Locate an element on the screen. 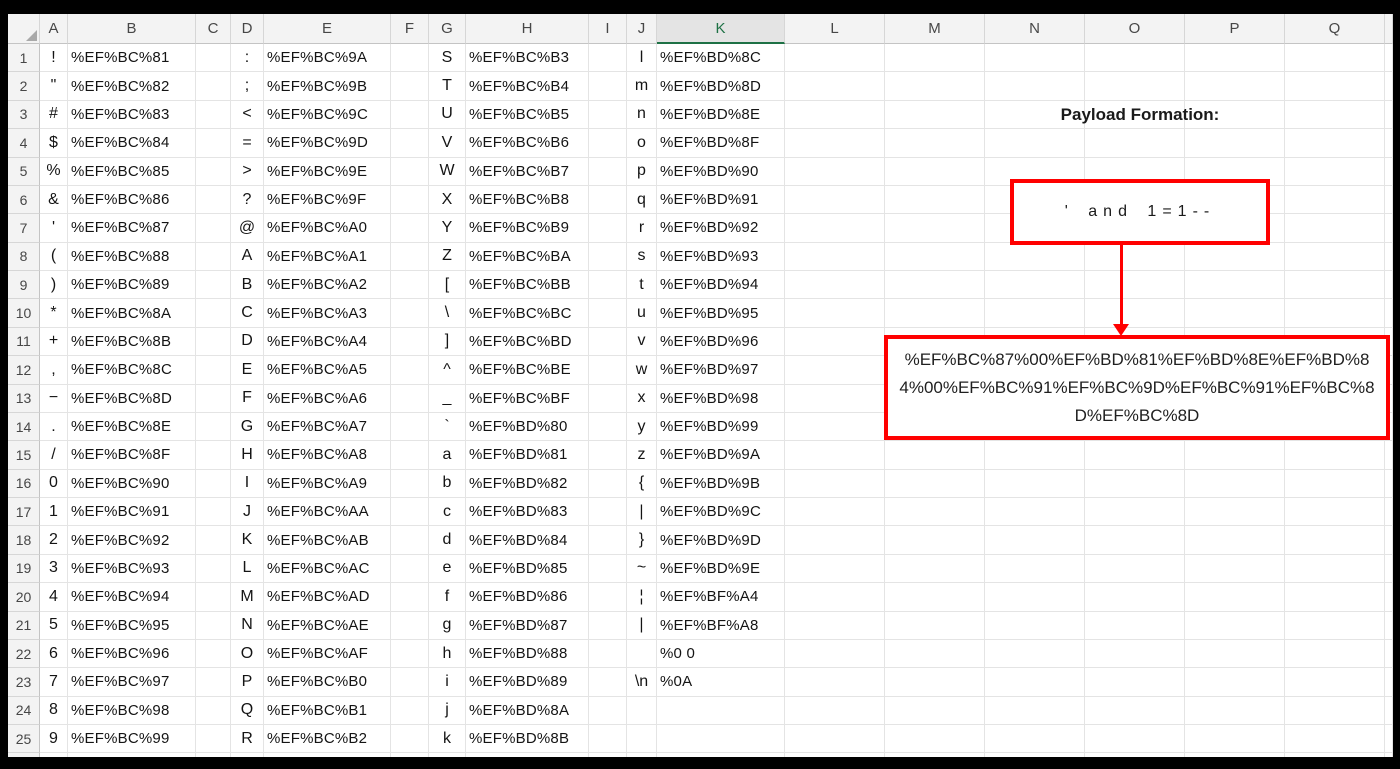 The height and width of the screenshot is (769, 1400). cell-N15 is located at coordinates (1035, 455).